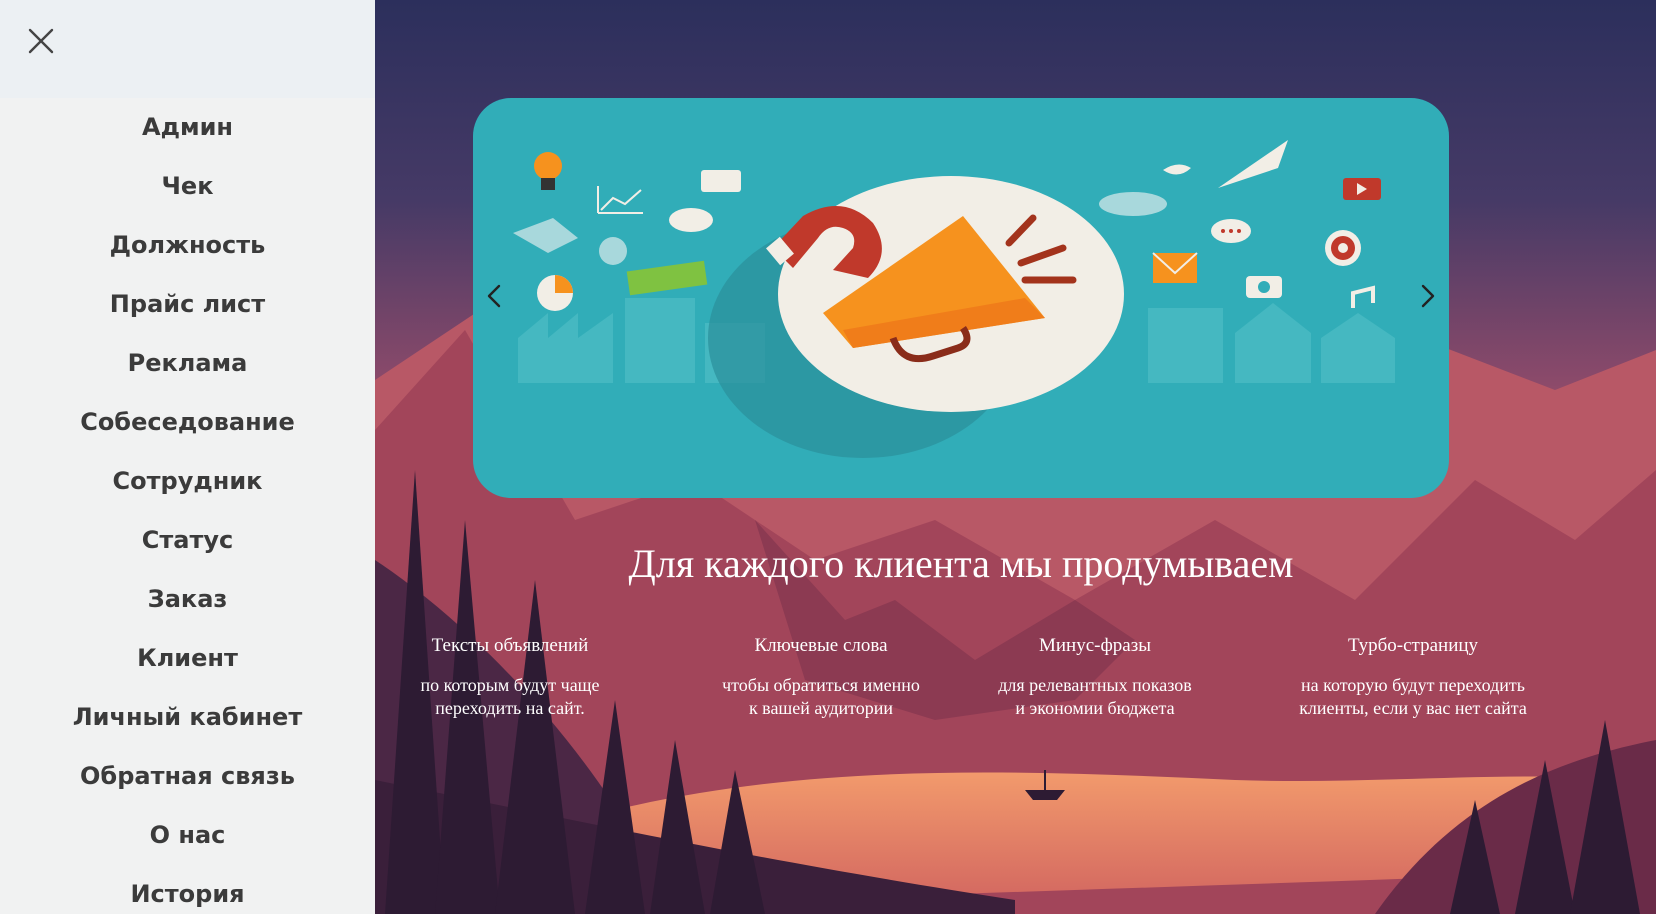  What do you see at coordinates (187, 127) in the screenshot?
I see `menu-item-admin: Админ` at bounding box center [187, 127].